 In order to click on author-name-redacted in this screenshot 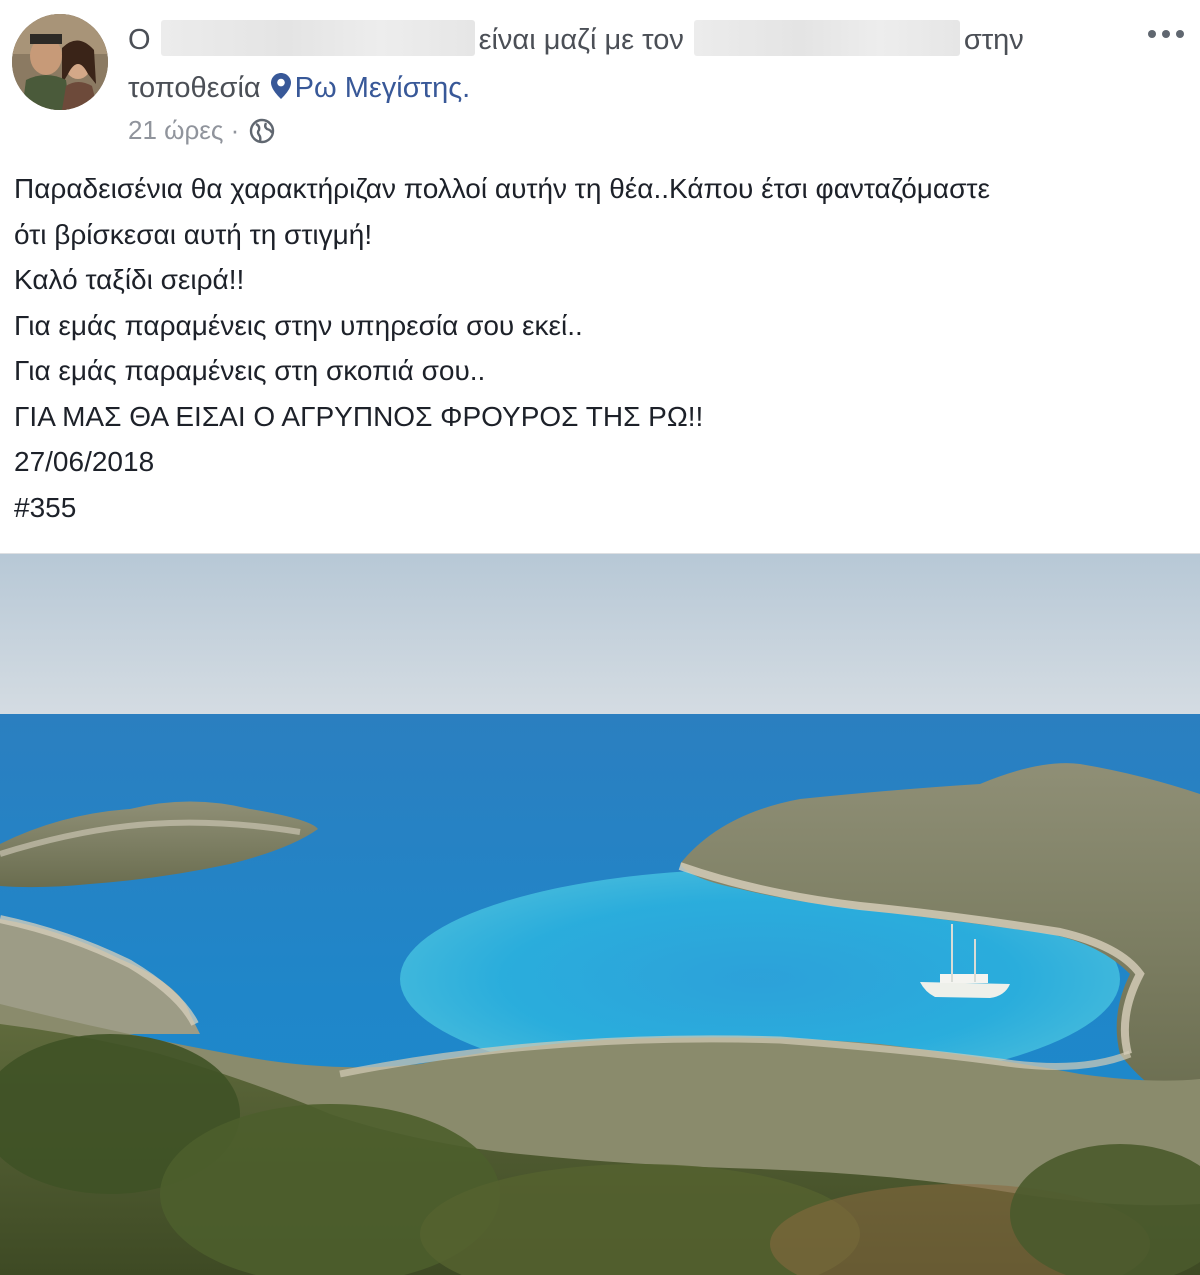, I will do `click(317, 38)`.